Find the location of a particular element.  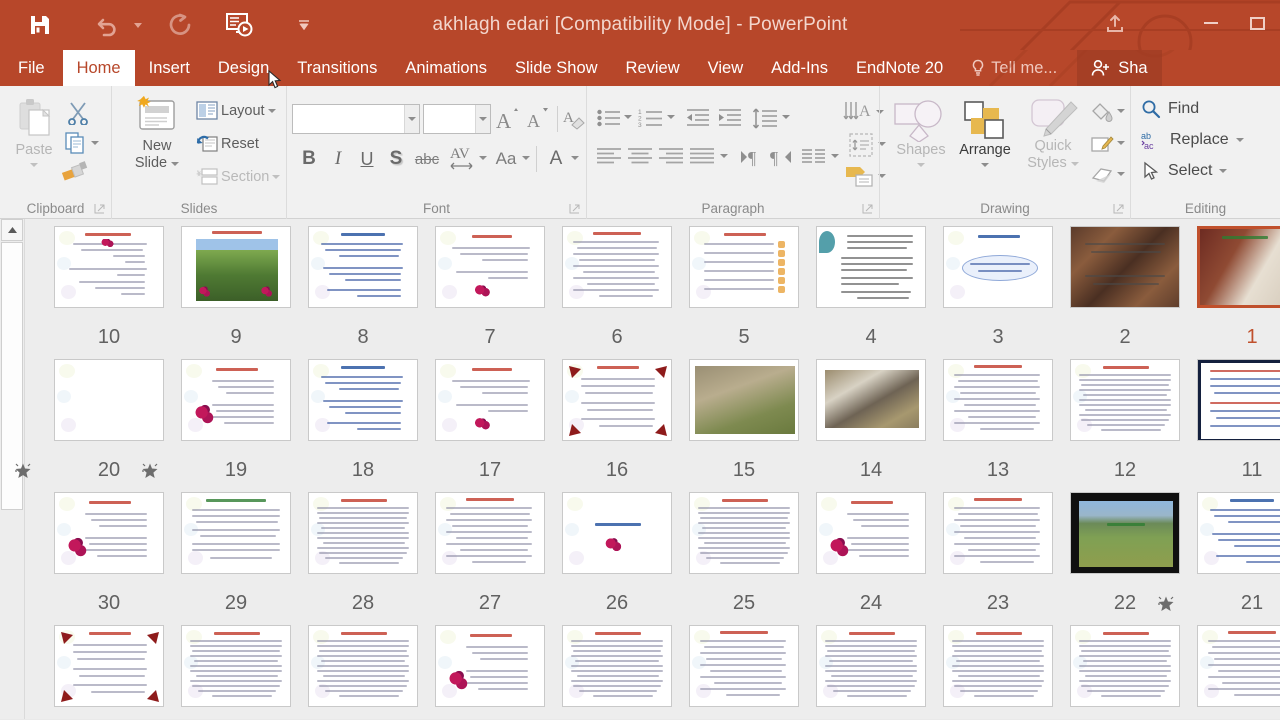

slide-thumbnail-3: 3 is located at coordinates (998, 288).